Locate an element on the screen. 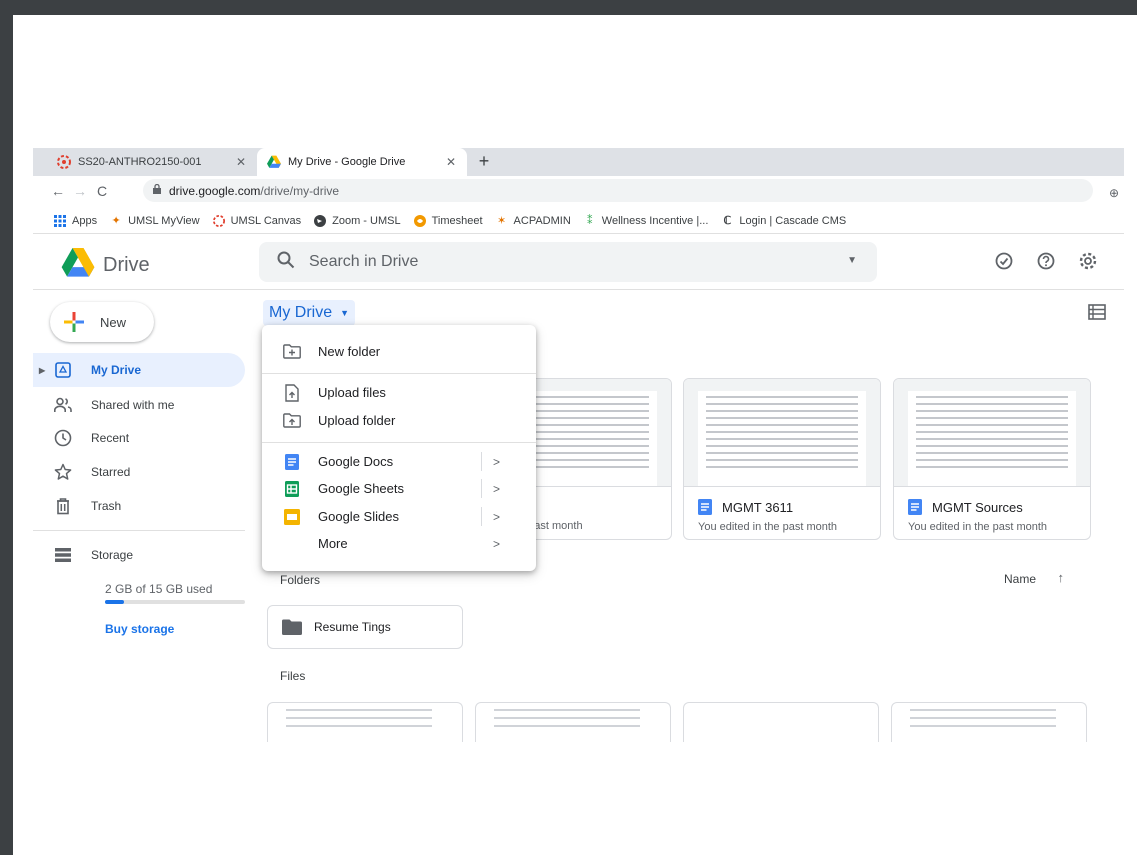  star-icon is located at coordinates (63, 472).